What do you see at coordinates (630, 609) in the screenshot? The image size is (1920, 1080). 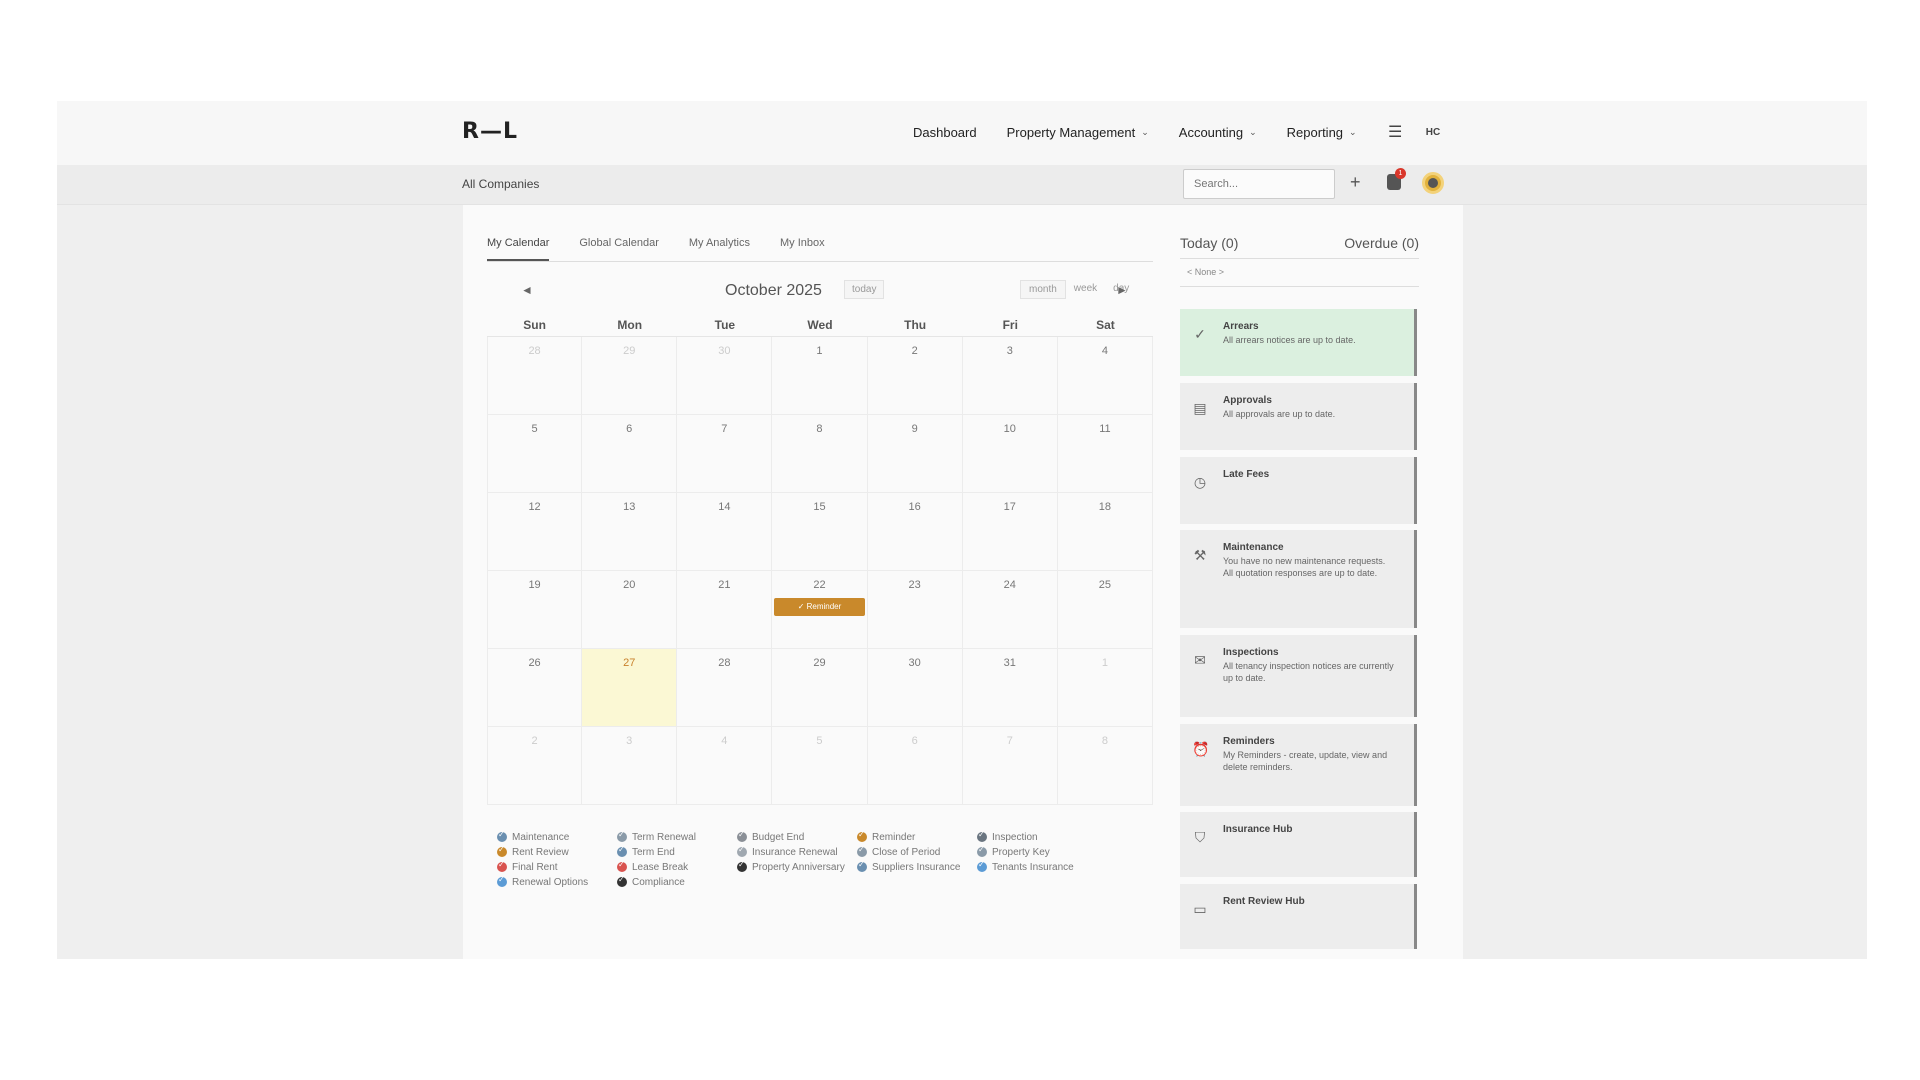 I see `calendar-day: 20` at bounding box center [630, 609].